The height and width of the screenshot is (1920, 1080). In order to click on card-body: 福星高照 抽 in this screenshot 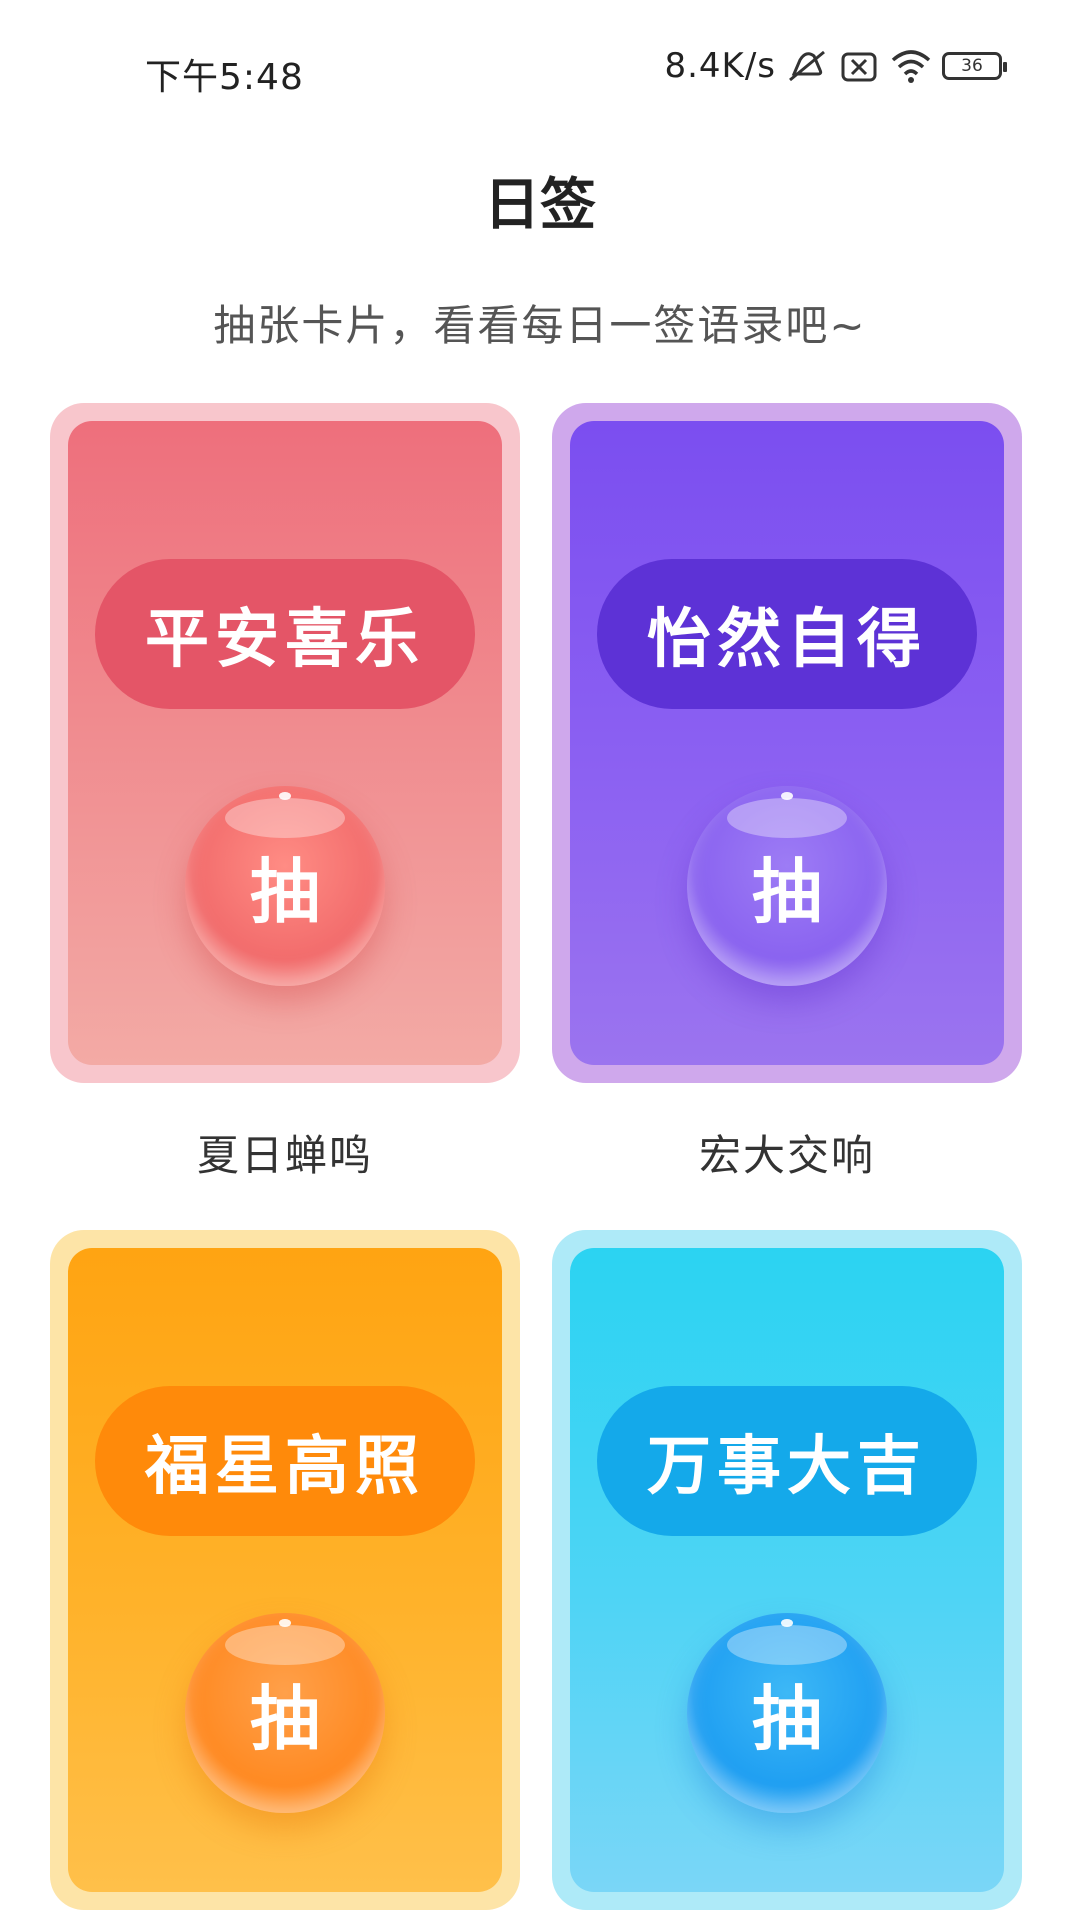, I will do `click(285, 1570)`.